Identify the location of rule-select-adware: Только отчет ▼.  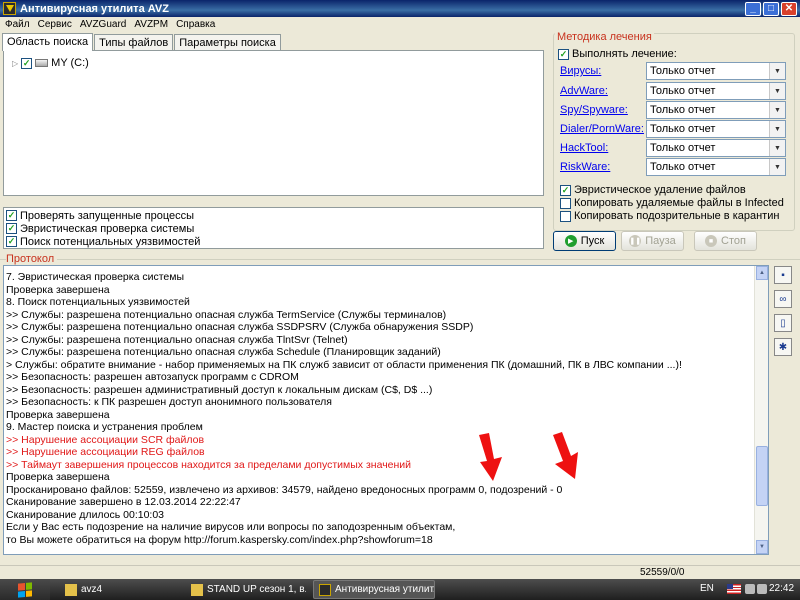
(716, 91).